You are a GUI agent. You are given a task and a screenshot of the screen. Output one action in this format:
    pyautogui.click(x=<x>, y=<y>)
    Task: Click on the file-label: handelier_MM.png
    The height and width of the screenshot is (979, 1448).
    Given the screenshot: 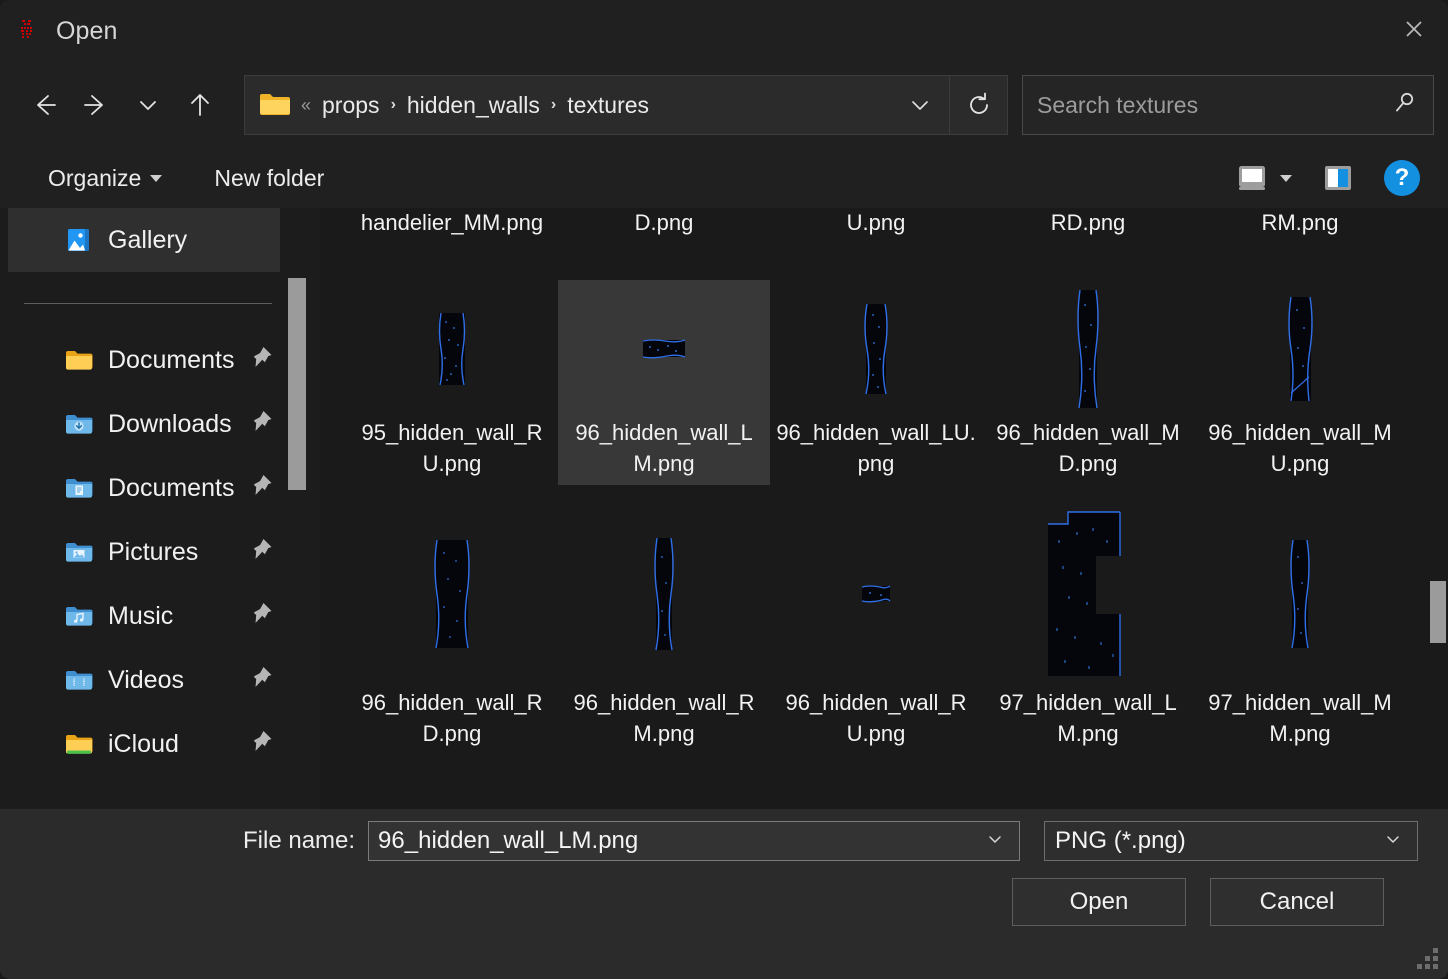 What is the action you would take?
    pyautogui.click(x=452, y=222)
    